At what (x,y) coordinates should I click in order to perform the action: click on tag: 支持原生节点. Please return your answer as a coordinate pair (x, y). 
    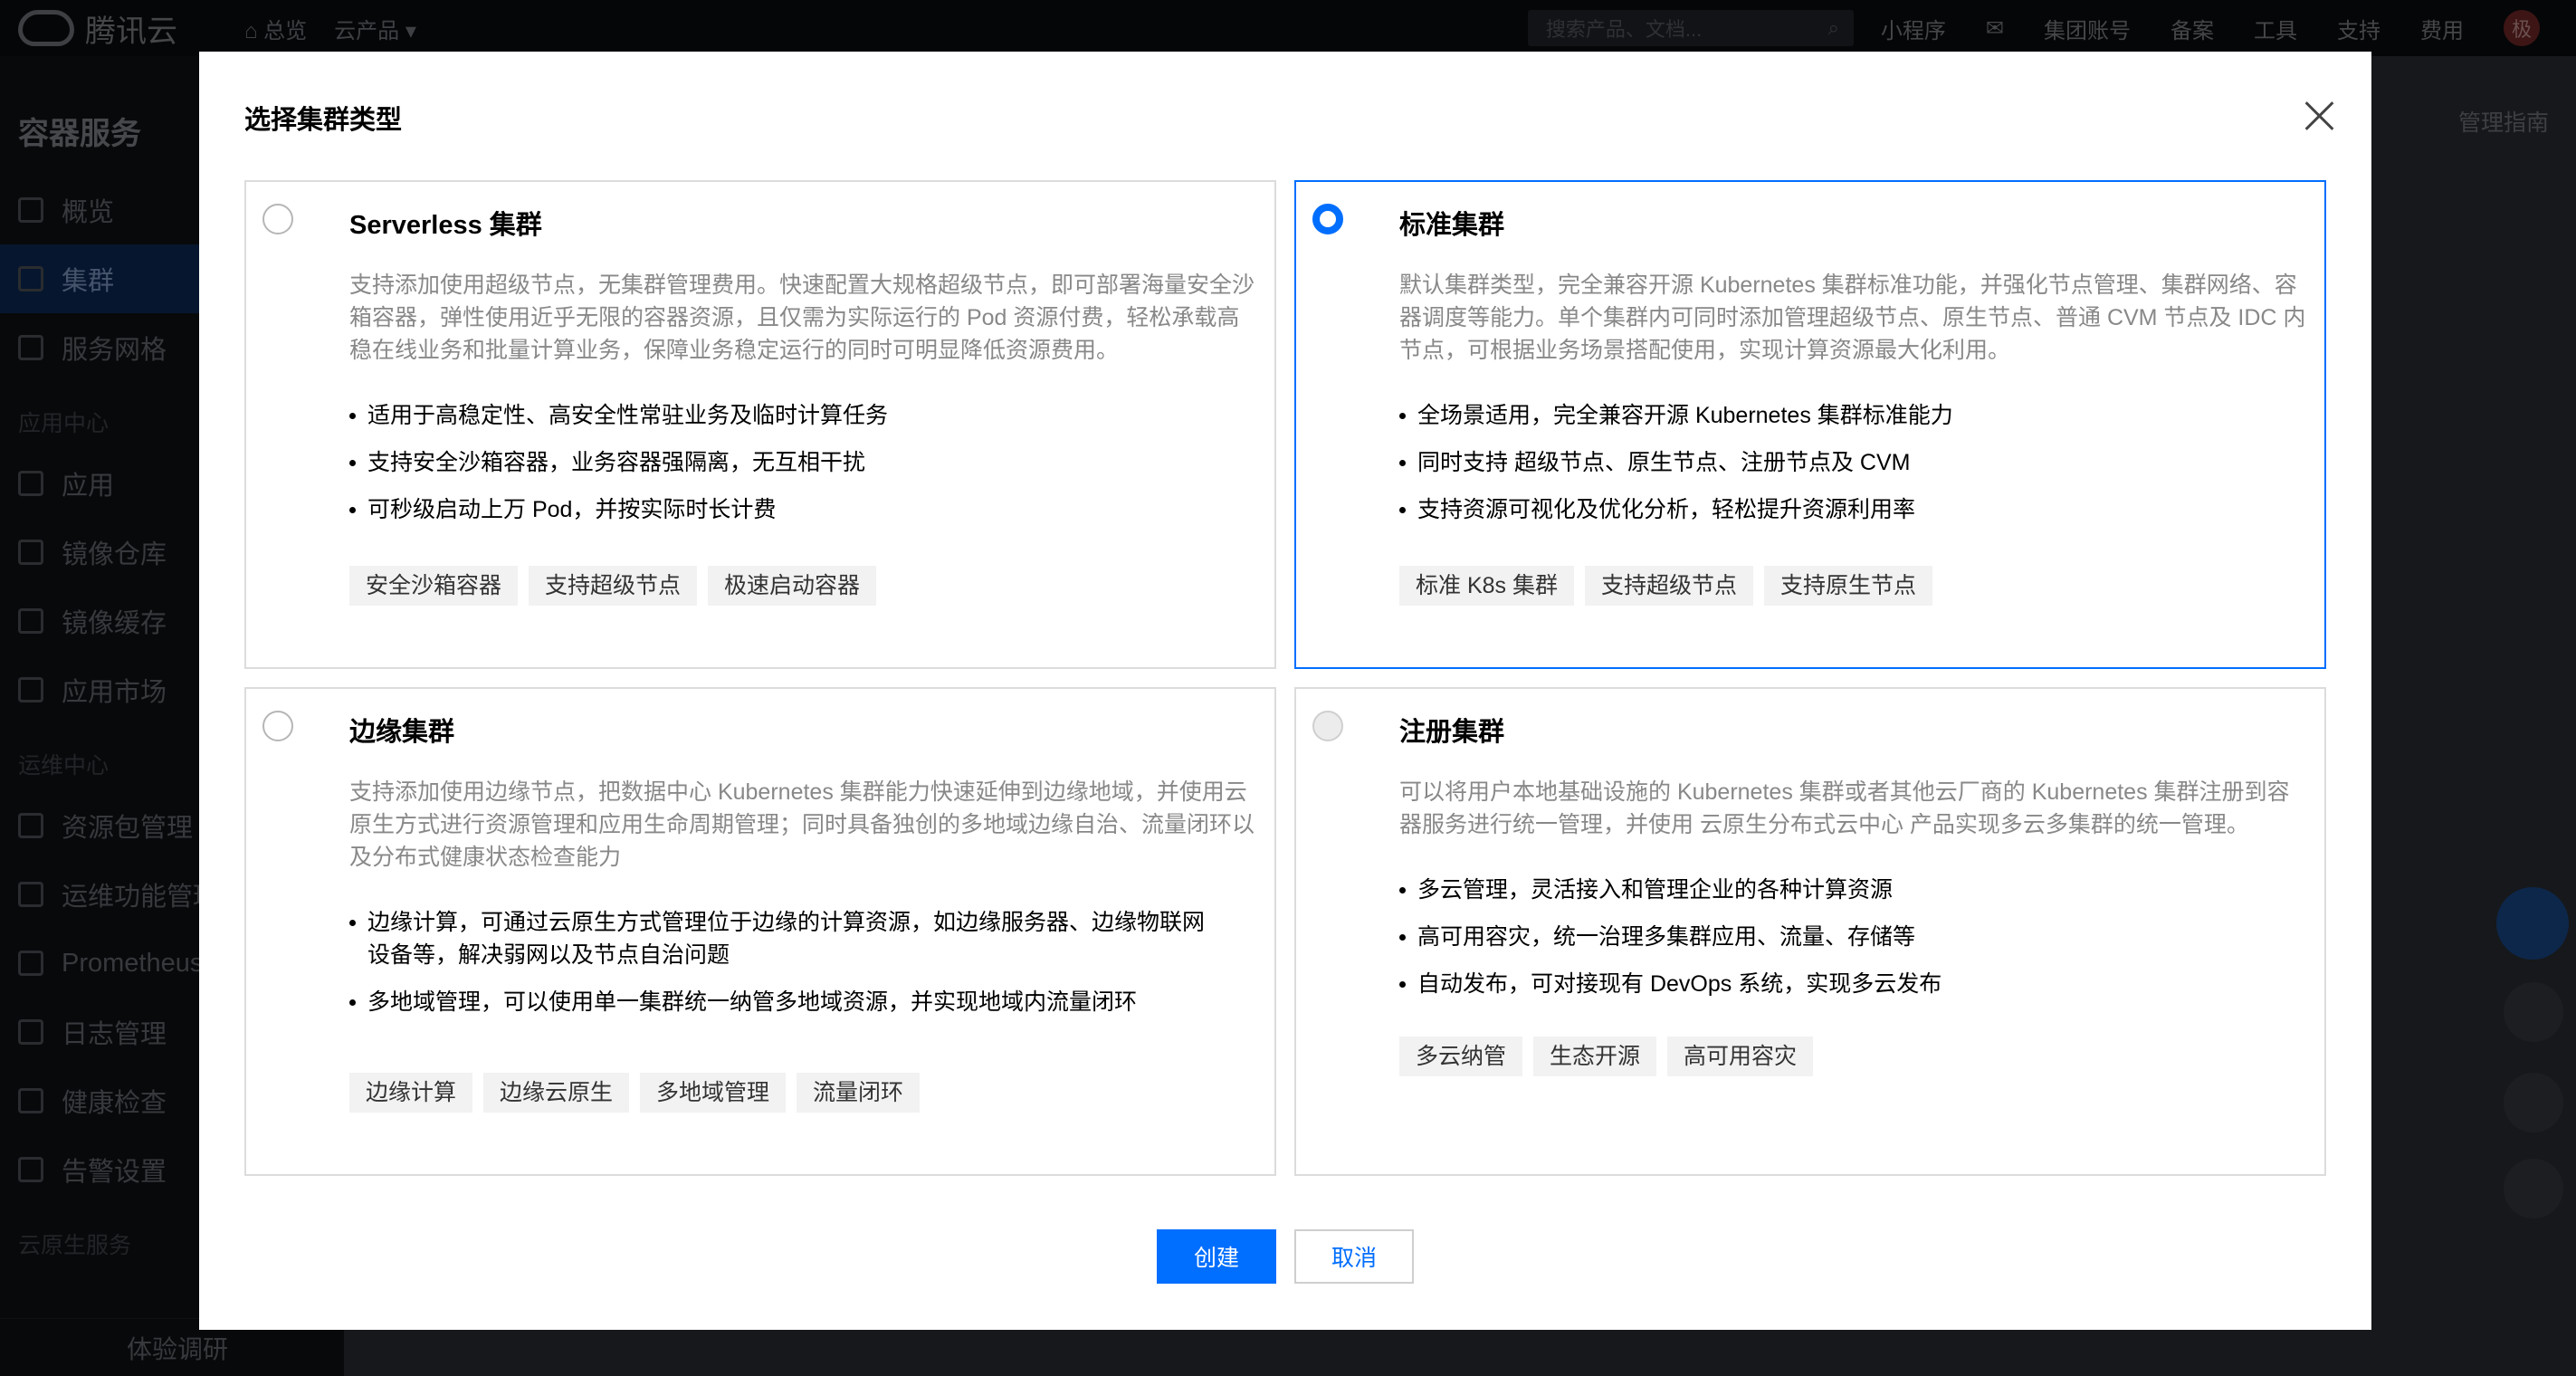
    Looking at the image, I should click on (1849, 586).